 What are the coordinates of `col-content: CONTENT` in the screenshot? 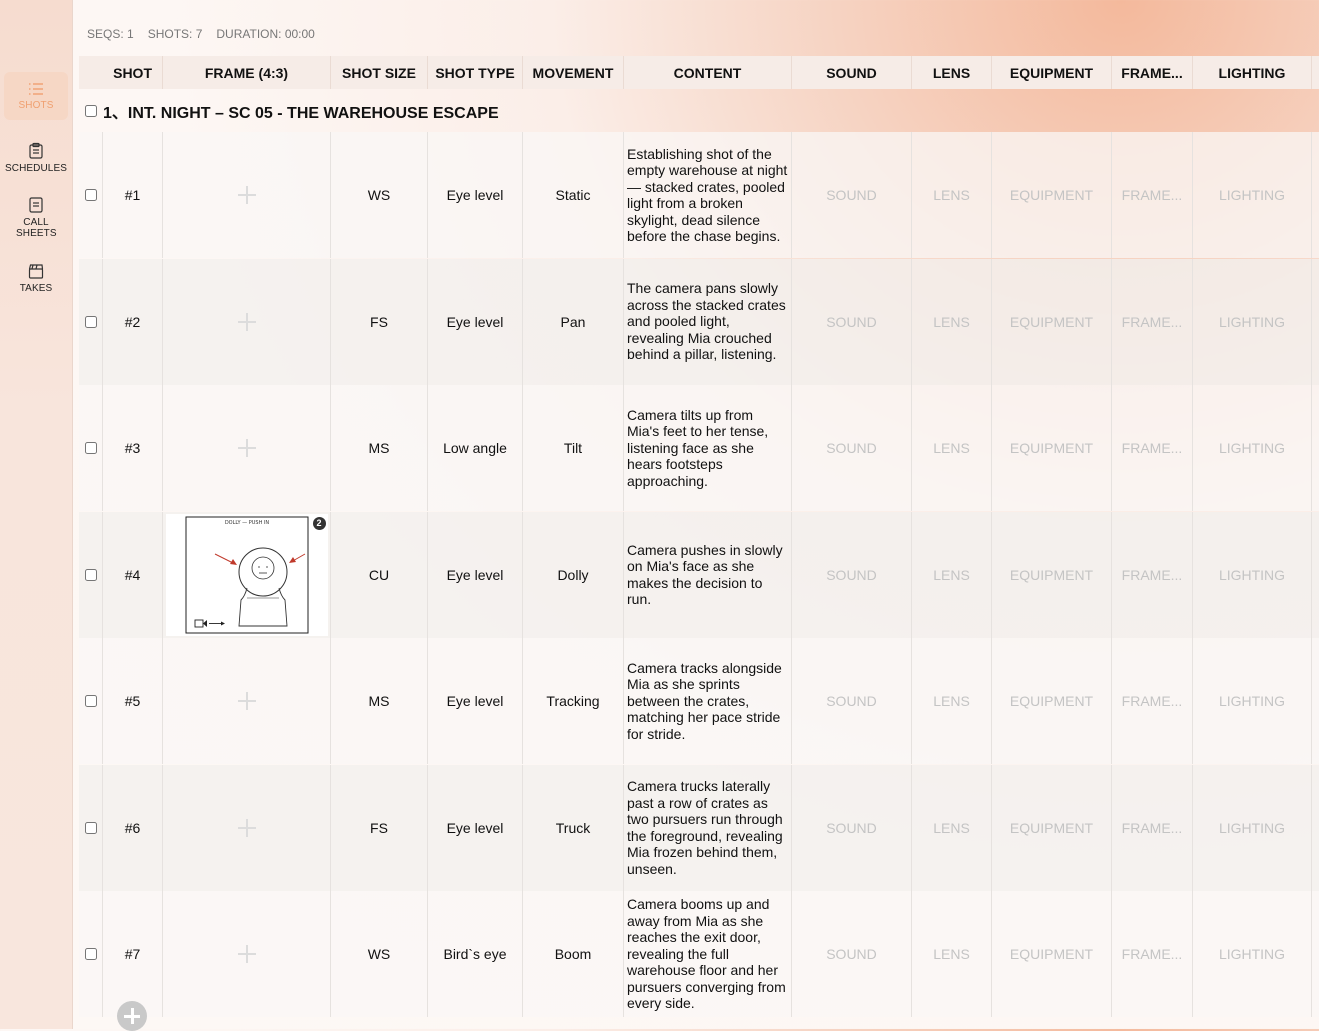 It's located at (708, 72).